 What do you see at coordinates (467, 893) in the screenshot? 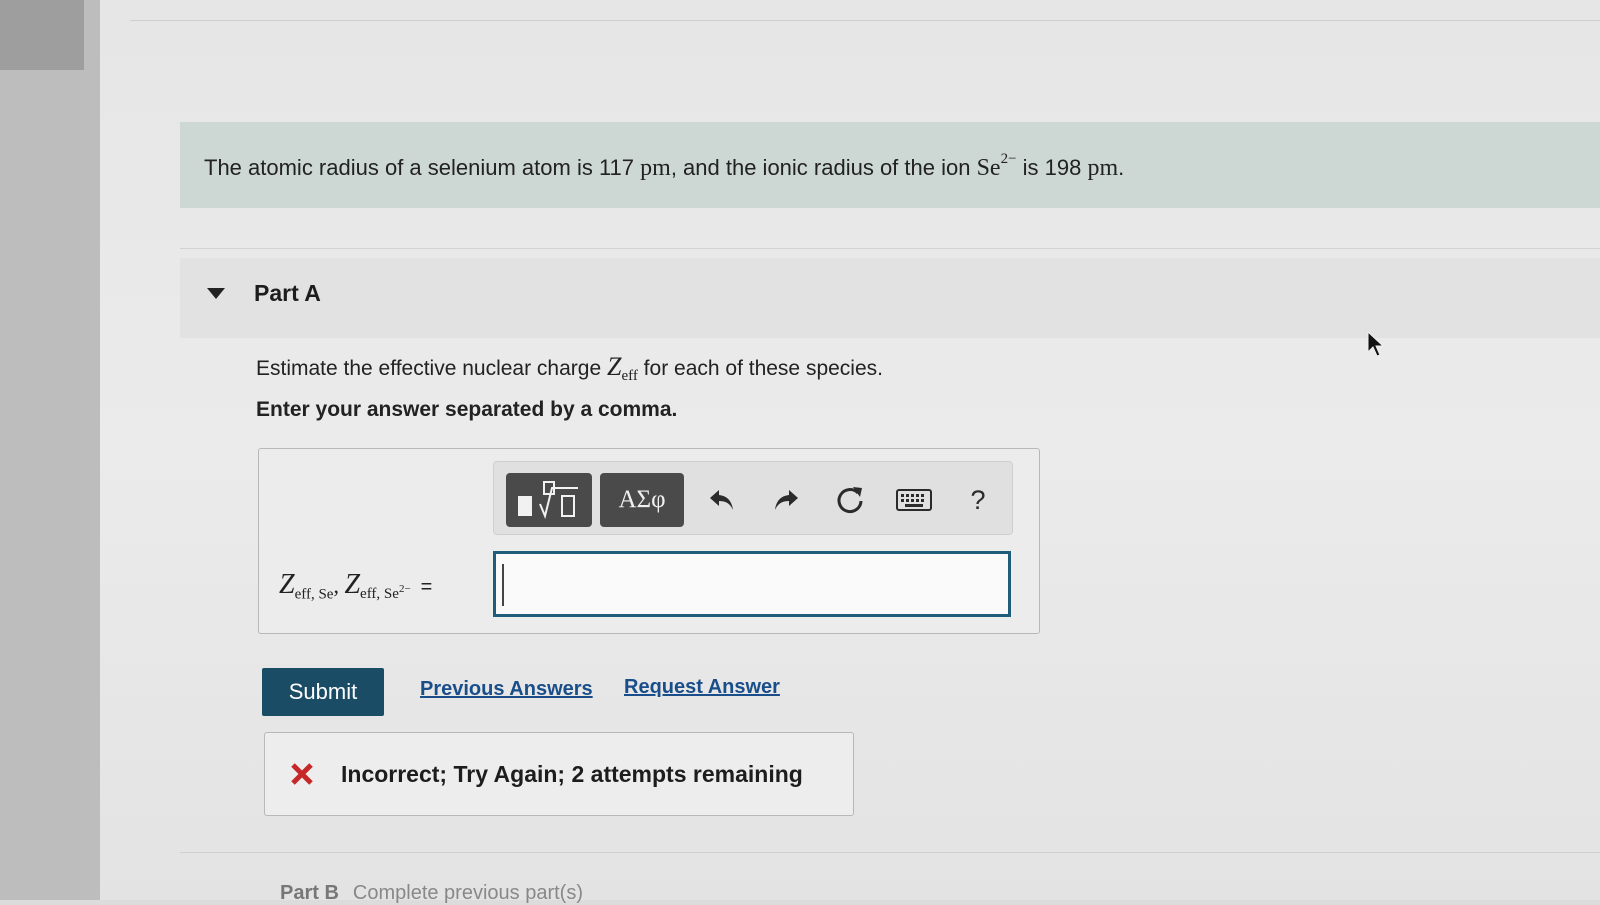
I see `part-b-status: Complete previous part(s)` at bounding box center [467, 893].